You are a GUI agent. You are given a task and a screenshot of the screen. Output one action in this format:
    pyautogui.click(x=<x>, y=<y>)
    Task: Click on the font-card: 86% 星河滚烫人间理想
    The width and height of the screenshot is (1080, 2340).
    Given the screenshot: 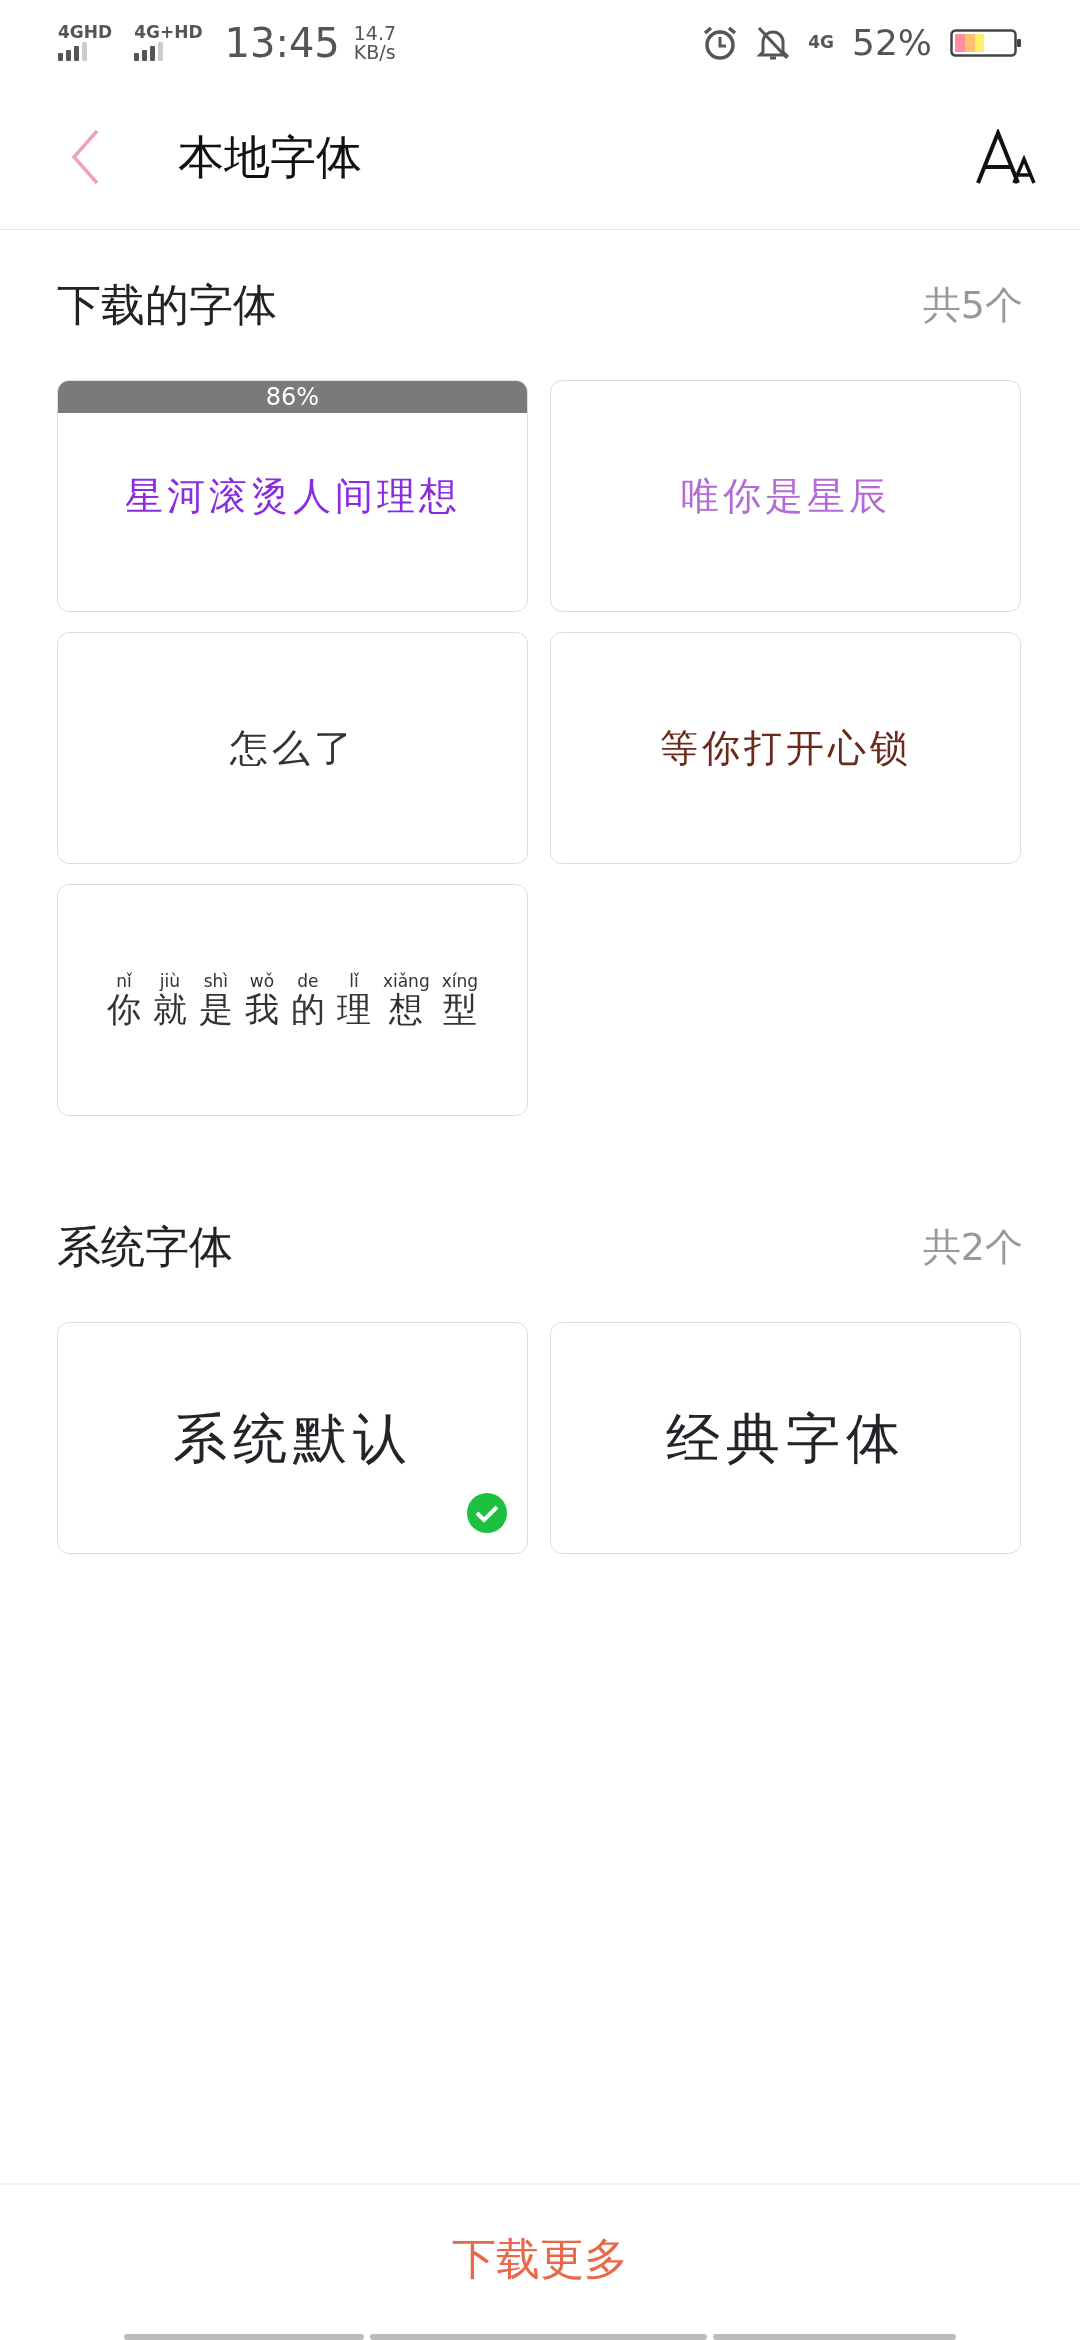 What is the action you would take?
    pyautogui.click(x=292, y=496)
    